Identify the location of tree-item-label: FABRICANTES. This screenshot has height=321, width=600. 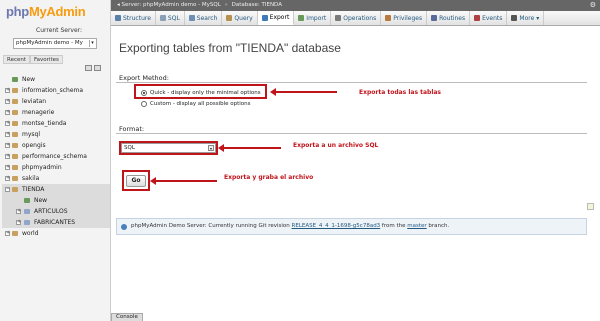
(54, 222).